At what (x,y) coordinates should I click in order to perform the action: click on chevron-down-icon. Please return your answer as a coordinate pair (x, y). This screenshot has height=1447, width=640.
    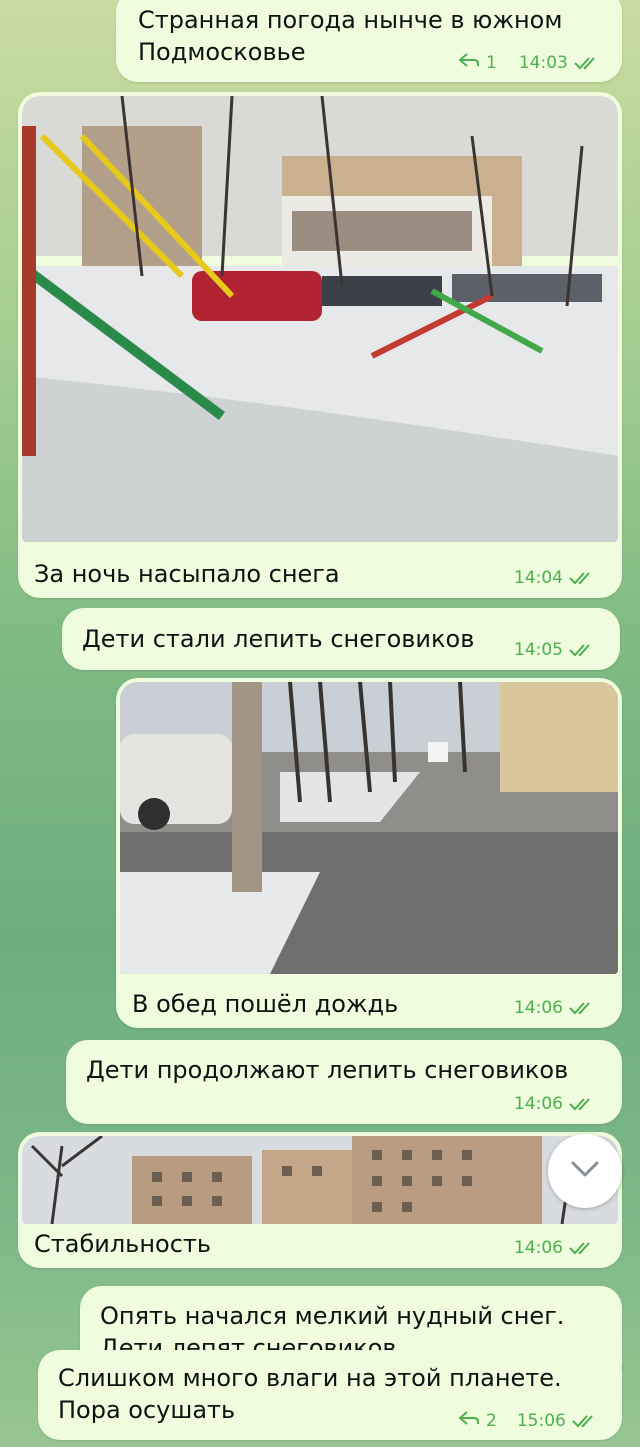
    Looking at the image, I should click on (585, 1171).